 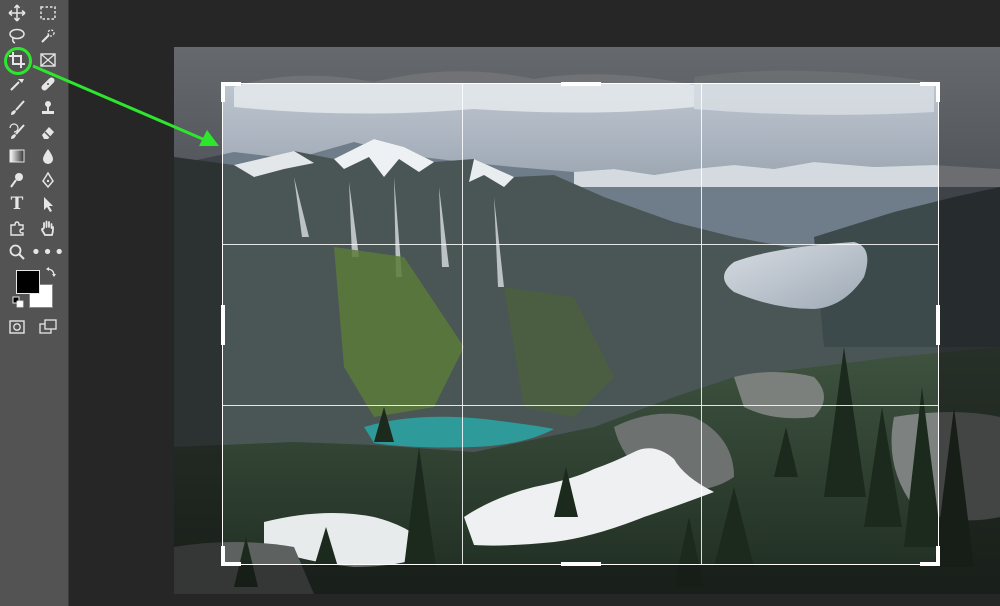 I want to click on crop-handle-bottom, so click(x=581, y=564).